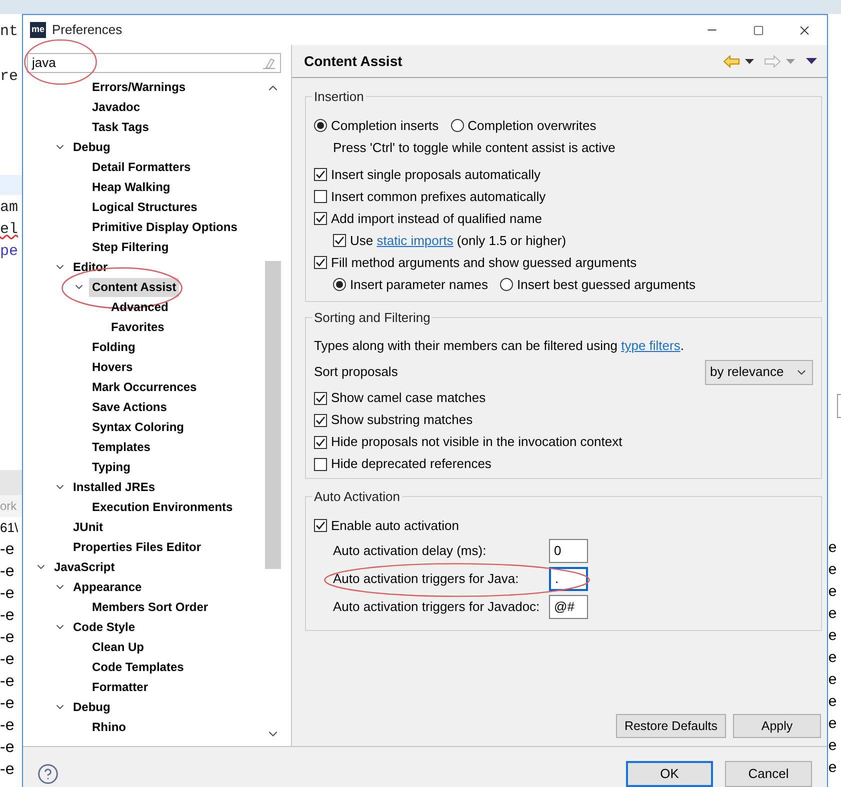 The height and width of the screenshot is (787, 841). I want to click on tree-item: Javadoc, so click(116, 107).